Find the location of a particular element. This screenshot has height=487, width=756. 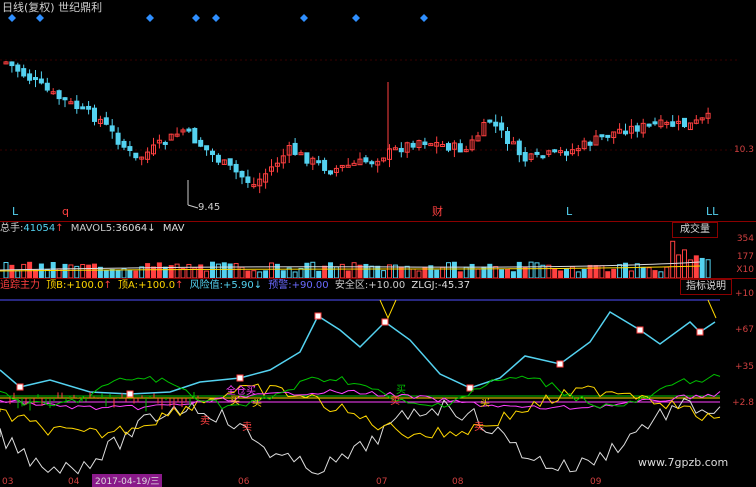

x-axis-label: 09 is located at coordinates (596, 482).